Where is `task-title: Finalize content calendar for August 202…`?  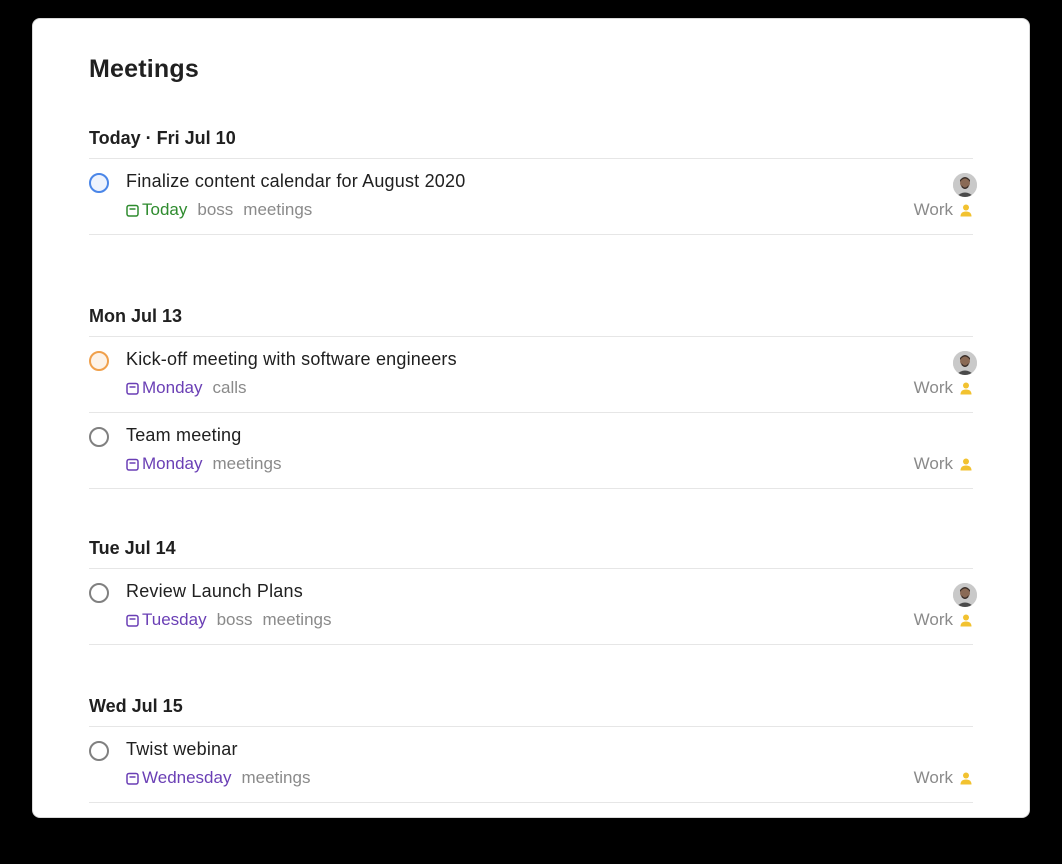 task-title: Finalize content calendar for August 202… is located at coordinates (295, 181).